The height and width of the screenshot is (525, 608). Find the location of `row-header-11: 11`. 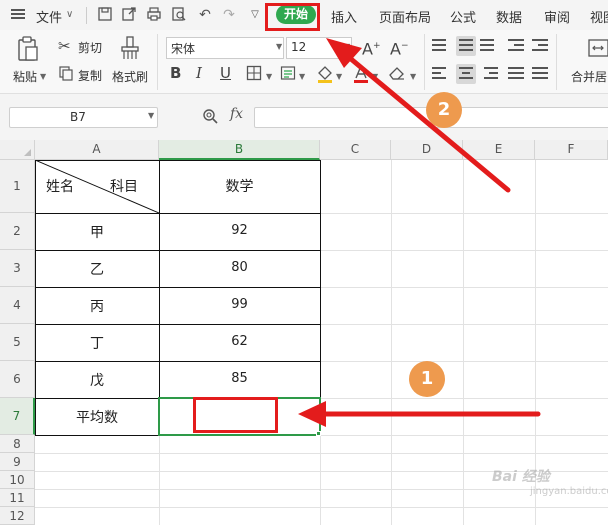

row-header-11: 11 is located at coordinates (17, 498).